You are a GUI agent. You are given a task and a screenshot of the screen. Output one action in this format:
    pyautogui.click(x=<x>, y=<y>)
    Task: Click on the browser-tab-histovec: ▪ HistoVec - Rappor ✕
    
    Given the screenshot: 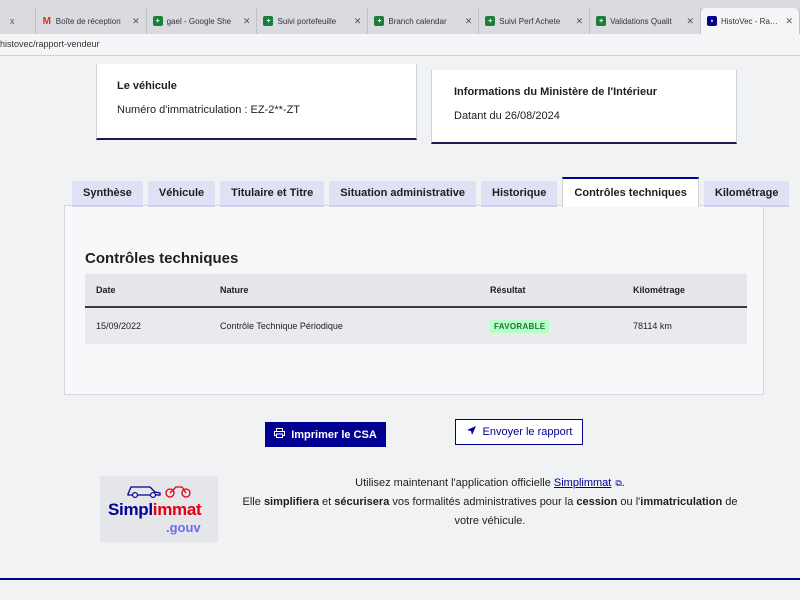 What is the action you would take?
    pyautogui.click(x=750, y=21)
    